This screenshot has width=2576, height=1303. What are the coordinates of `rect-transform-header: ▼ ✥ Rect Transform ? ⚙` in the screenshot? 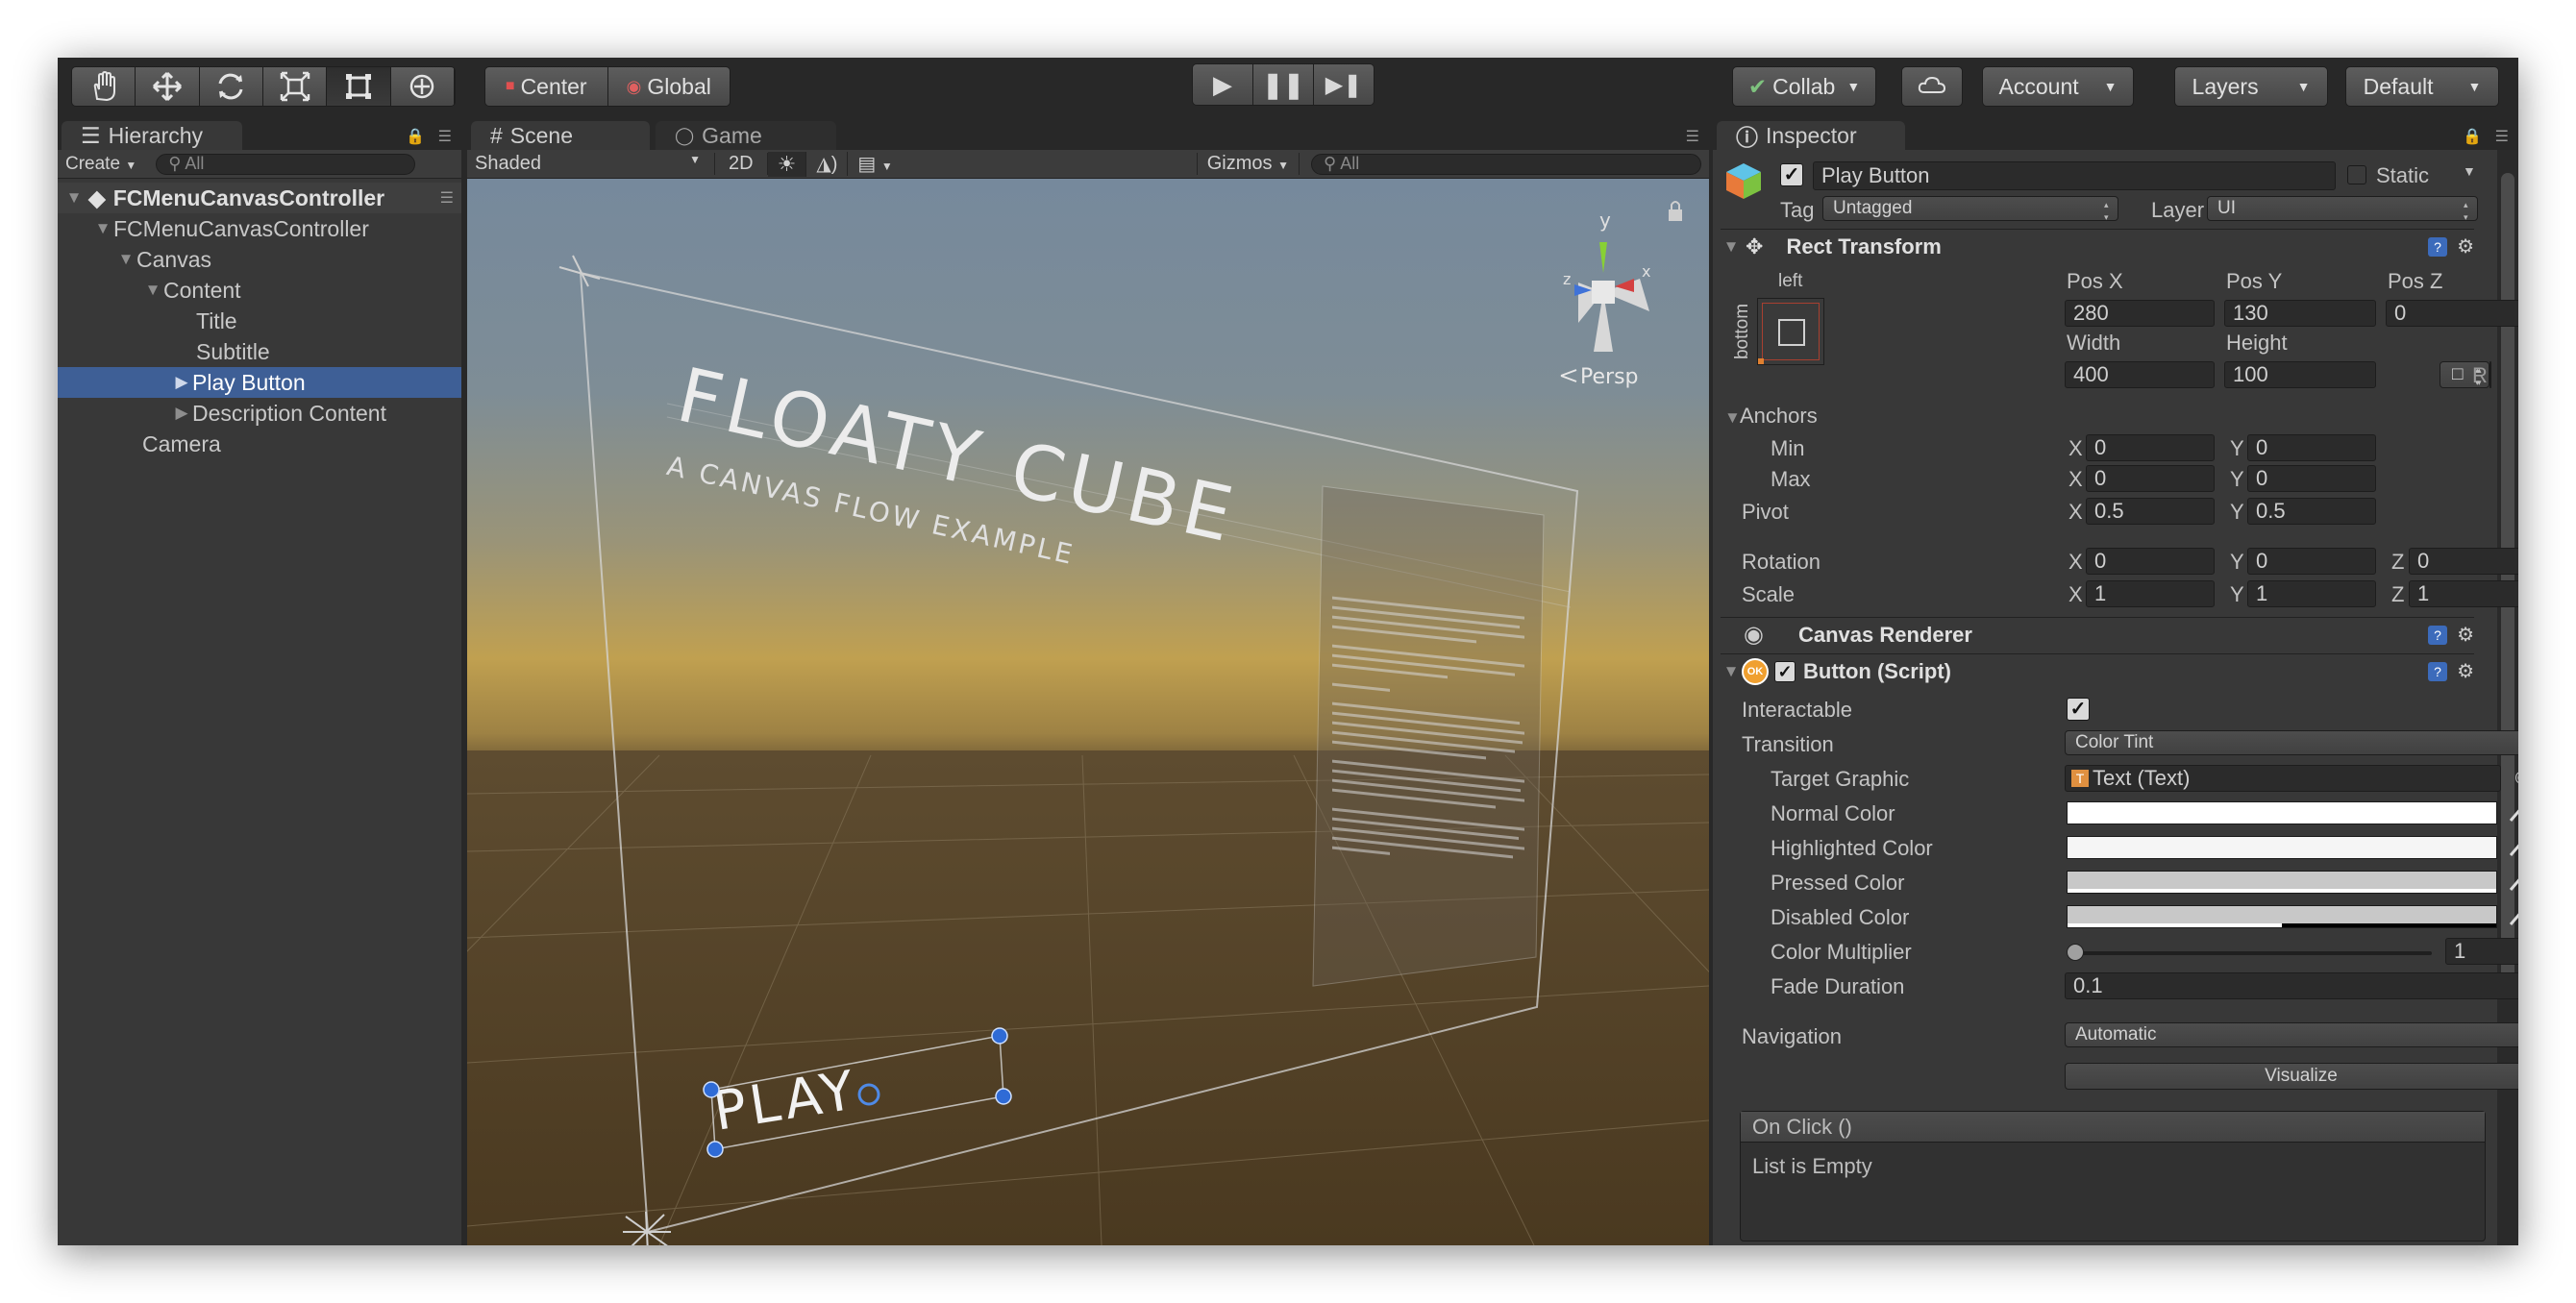 It's located at (2098, 246).